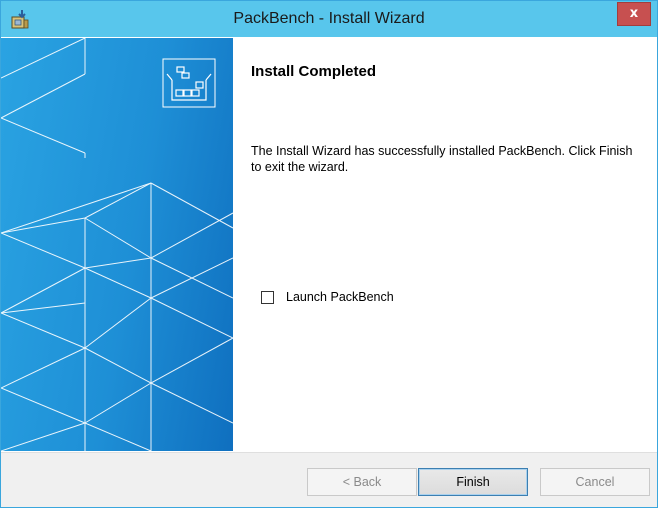  I want to click on launch-checkbox-label: Launch PackBench, so click(340, 297).